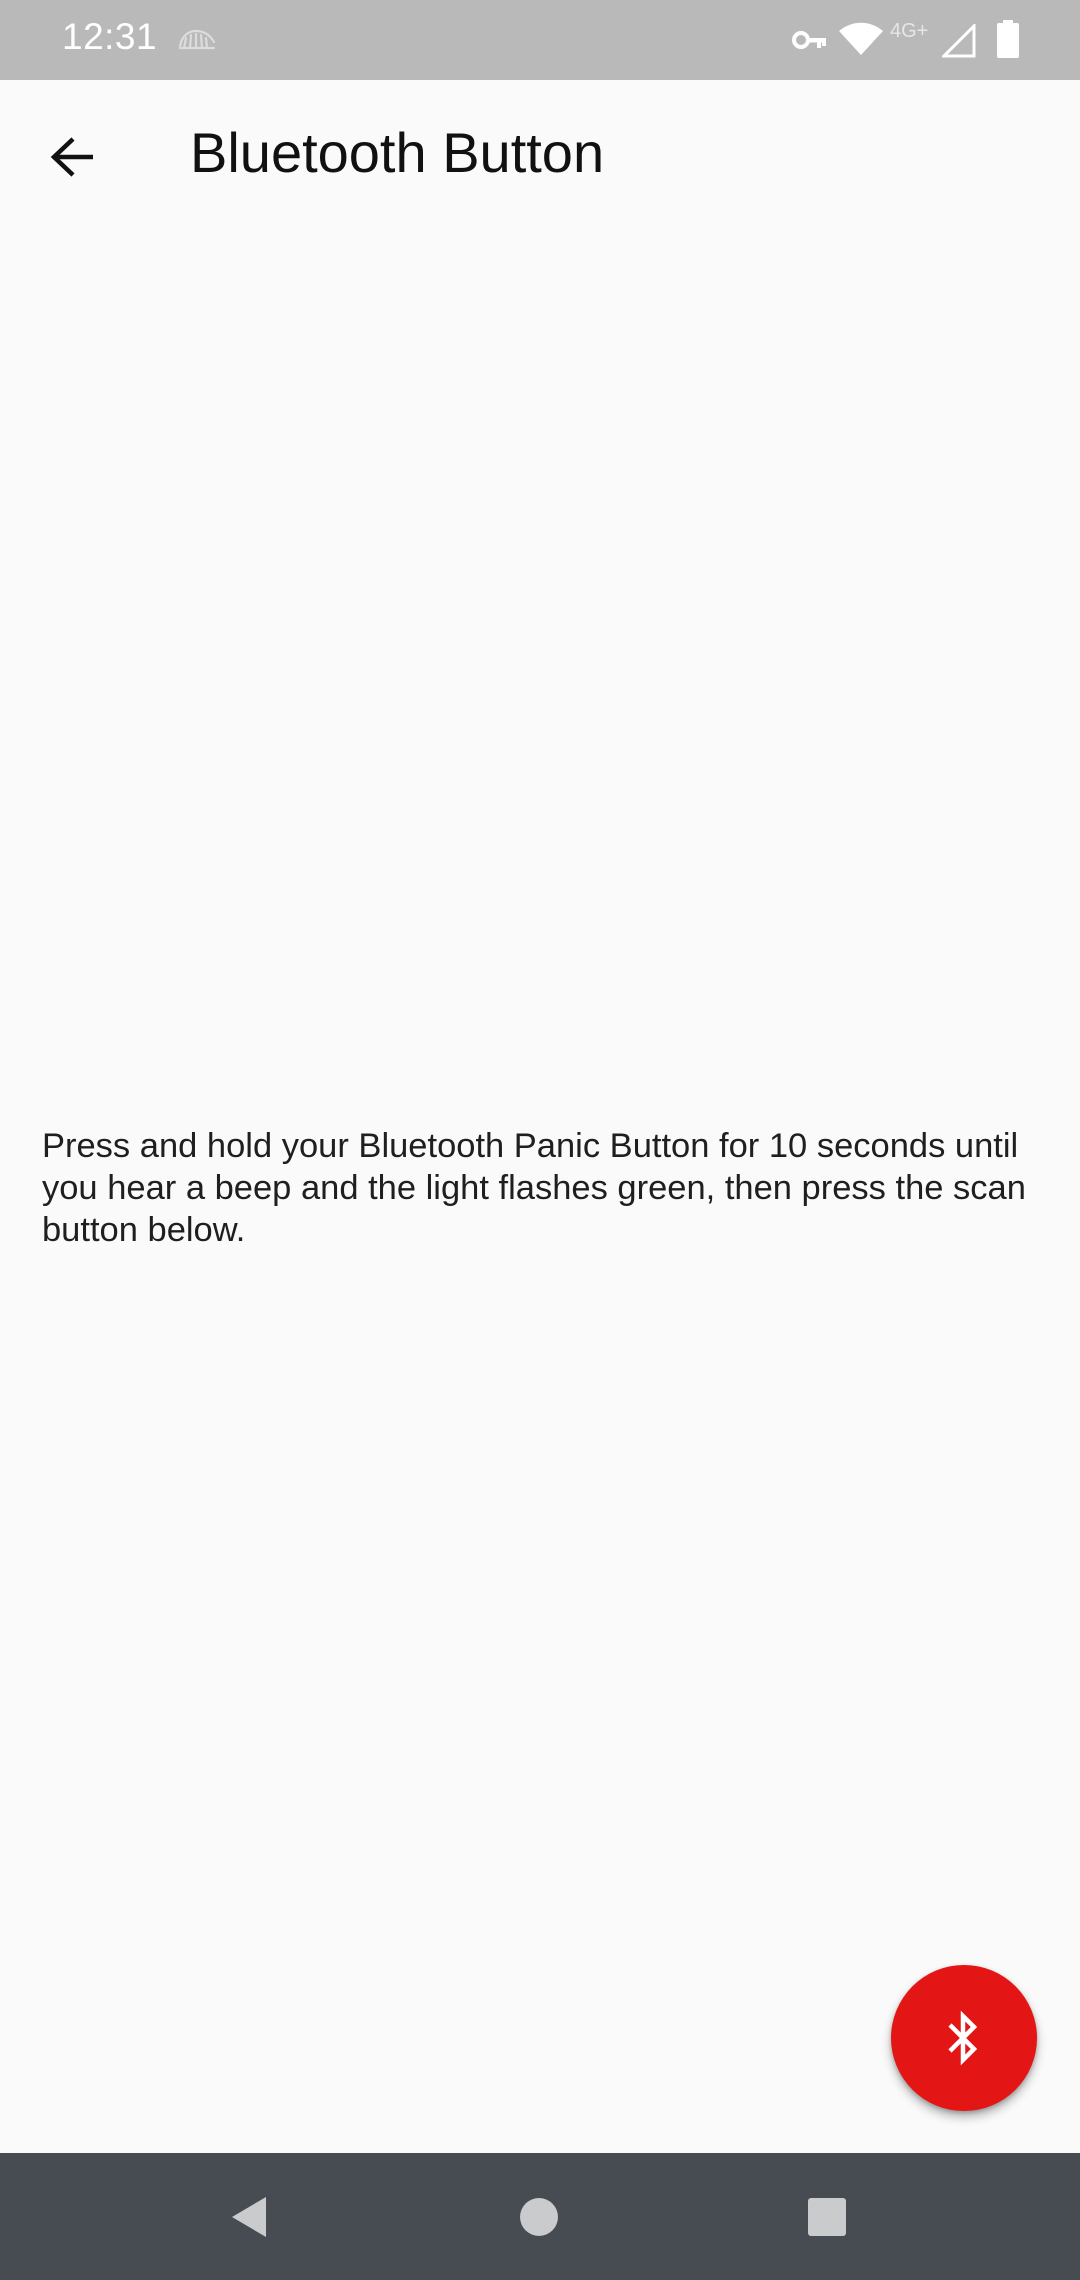 The width and height of the screenshot is (1080, 2280). I want to click on status-bar: 12:31 4G+, so click(540, 40).